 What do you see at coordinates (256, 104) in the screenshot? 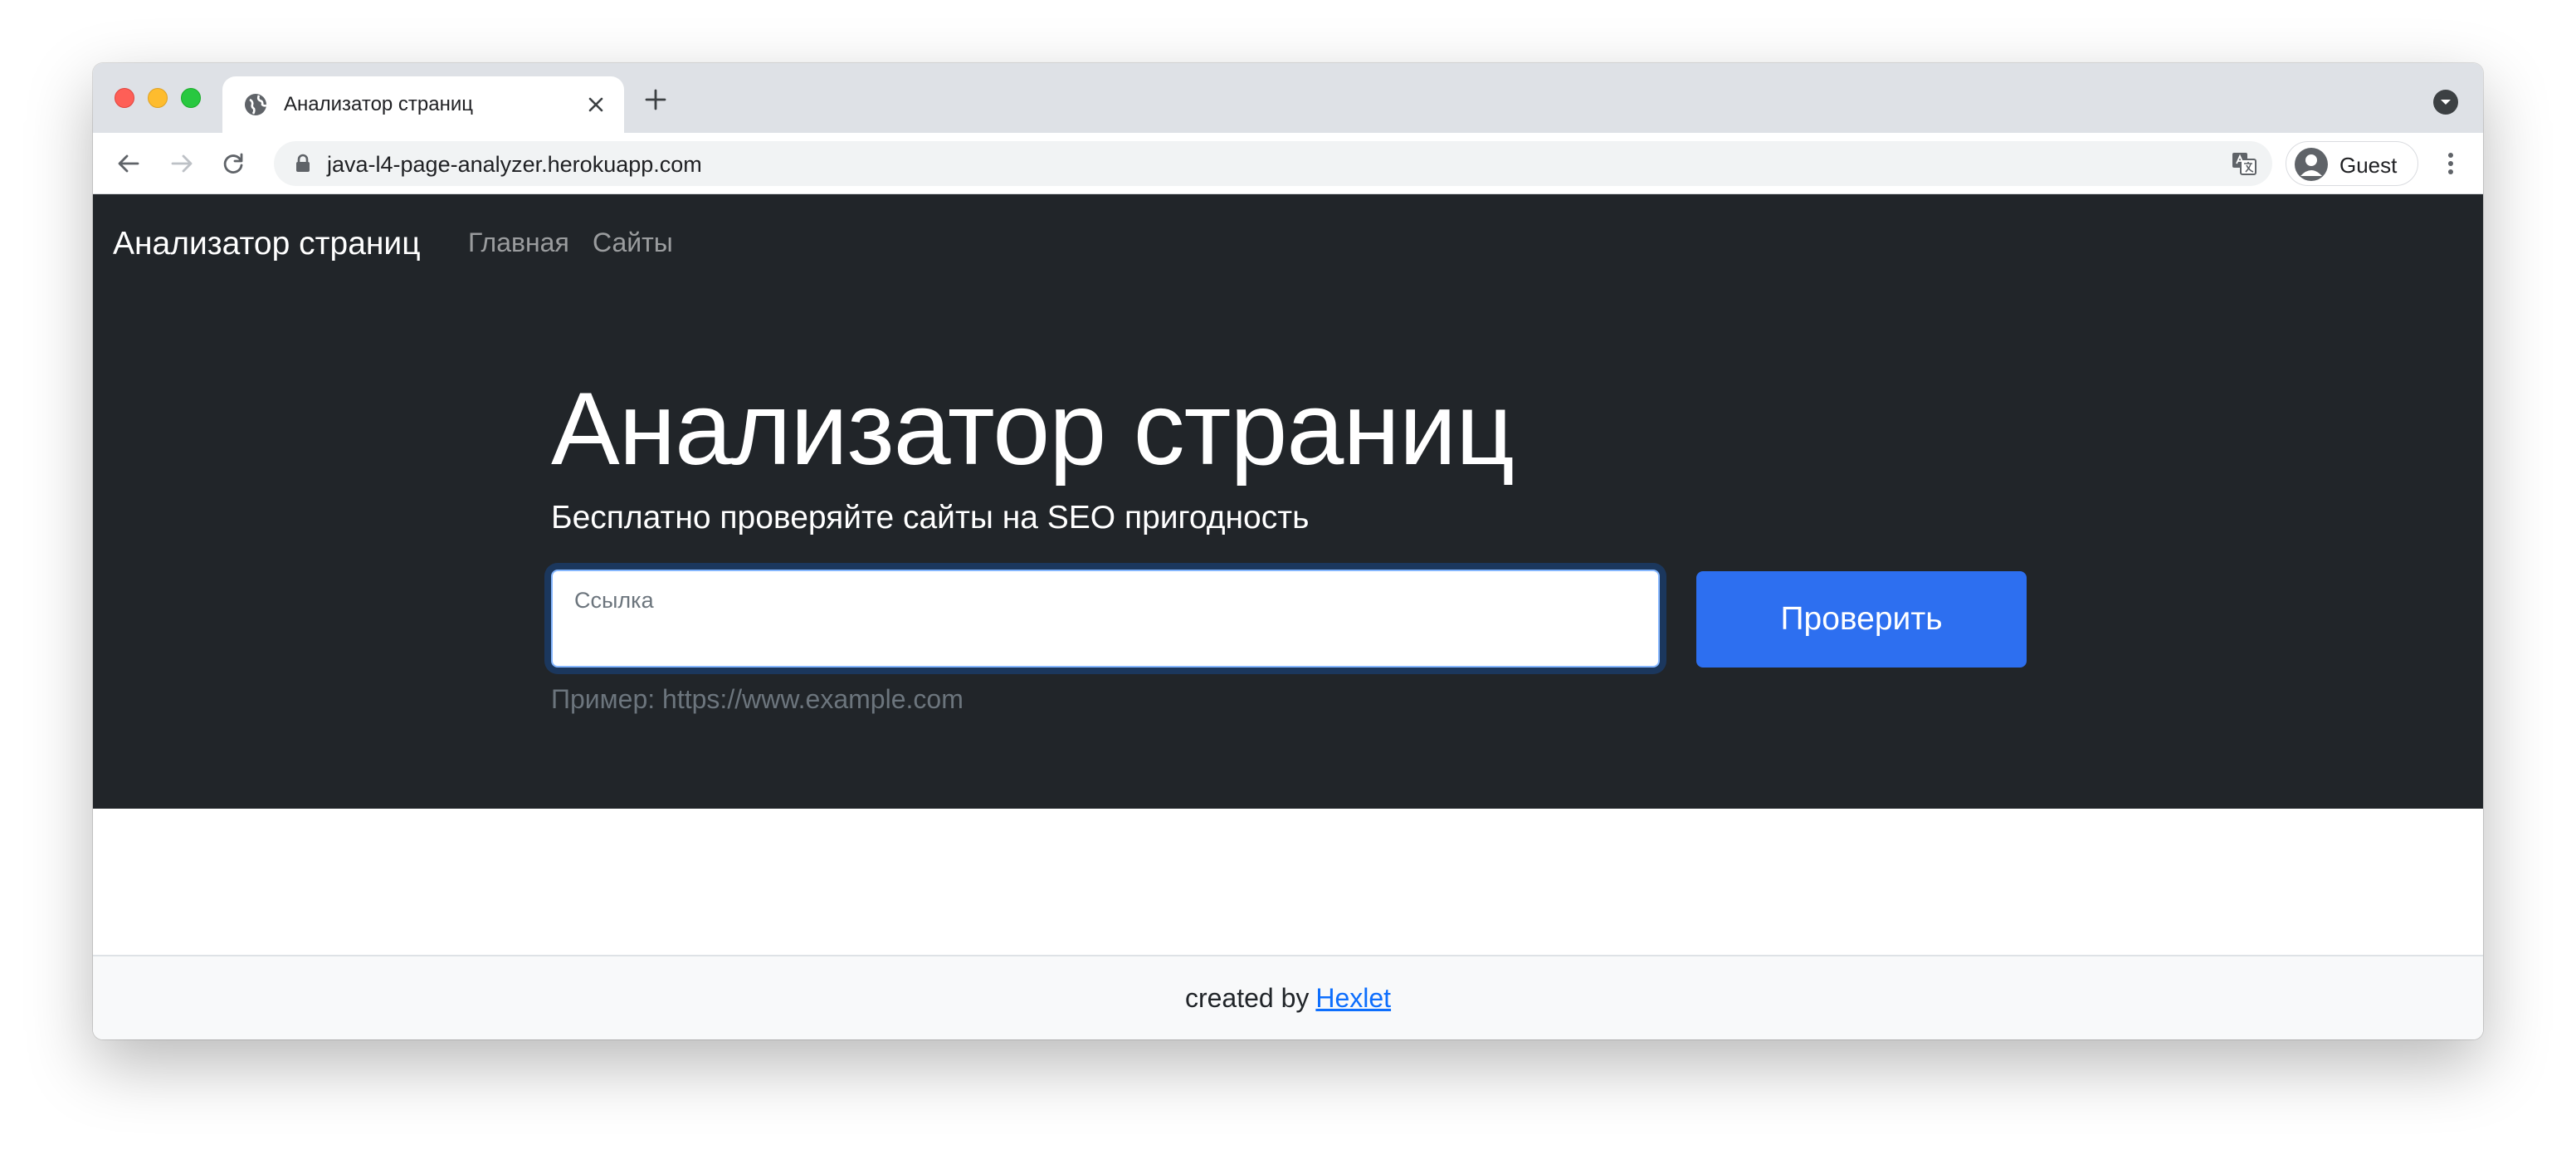
I see `globe-icon` at bounding box center [256, 104].